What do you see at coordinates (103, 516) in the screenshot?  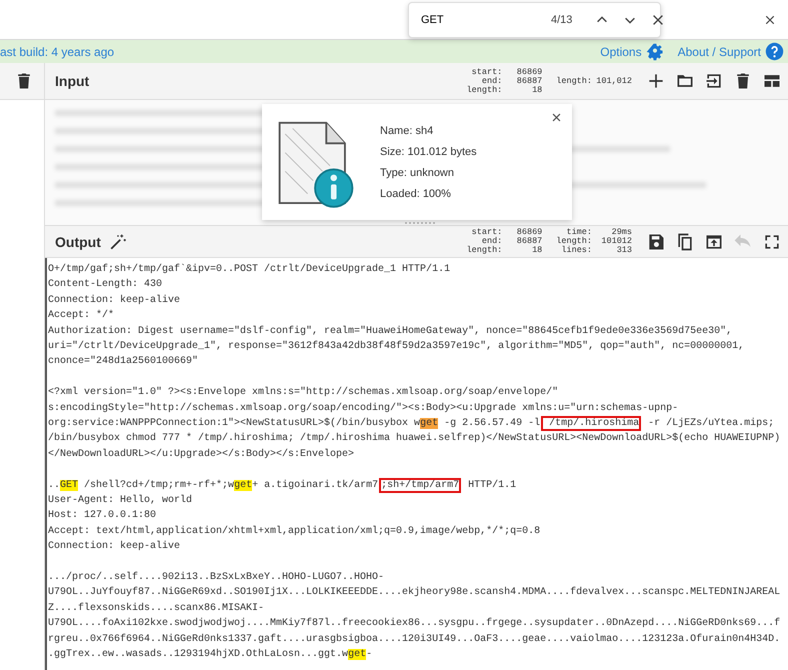 I see `output-line: Host: 127.0.0.1:80` at bounding box center [103, 516].